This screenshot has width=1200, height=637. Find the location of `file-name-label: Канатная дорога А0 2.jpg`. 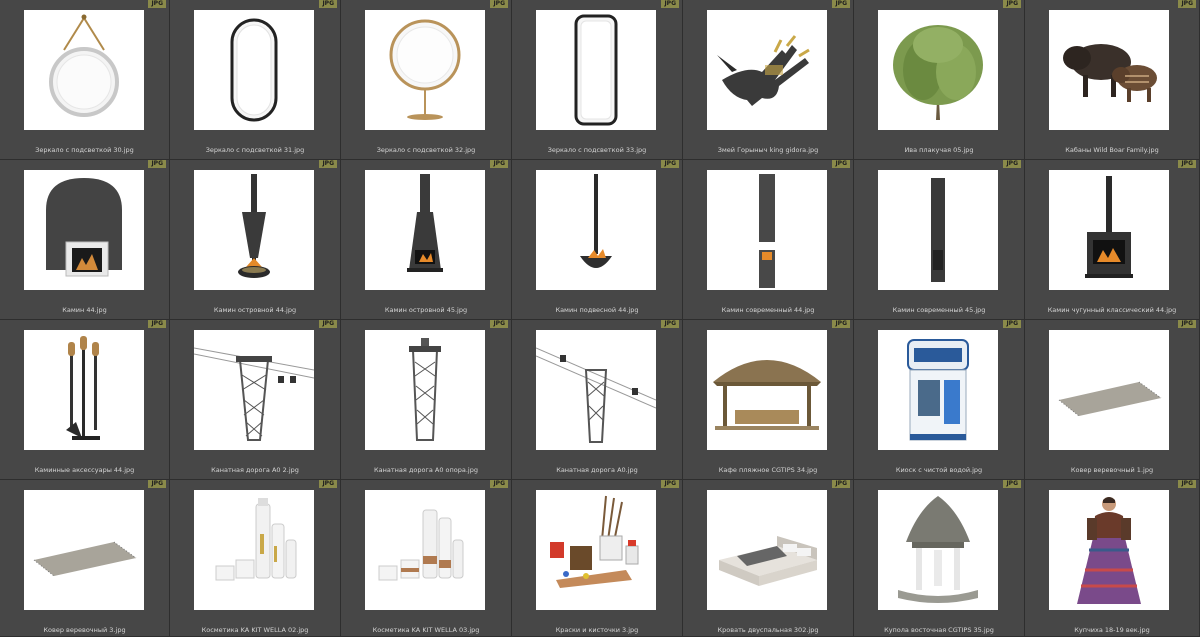

file-name-label: Канатная дорога А0 2.jpg is located at coordinates (255, 470).